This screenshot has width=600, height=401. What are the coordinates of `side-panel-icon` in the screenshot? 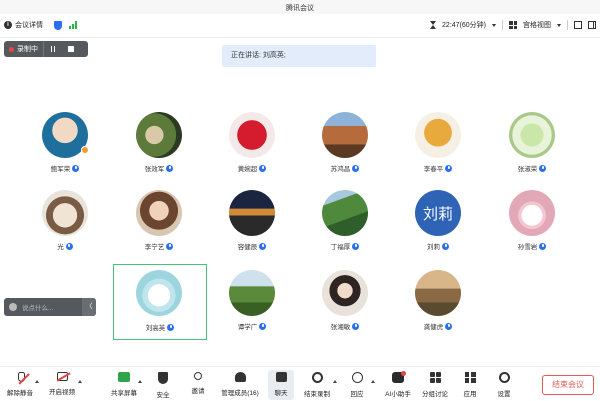 It's located at (592, 25).